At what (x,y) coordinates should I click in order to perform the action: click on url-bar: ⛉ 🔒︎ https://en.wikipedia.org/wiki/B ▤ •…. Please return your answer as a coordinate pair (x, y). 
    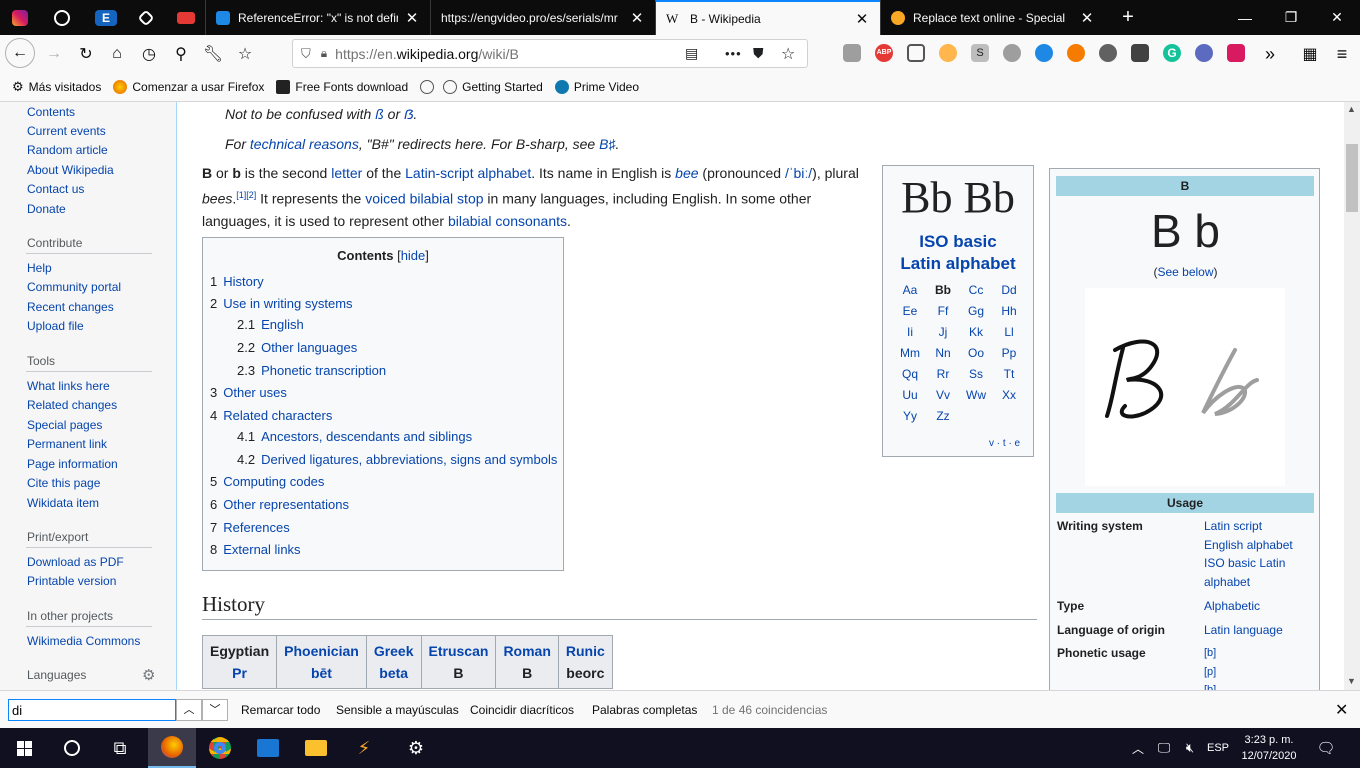
    Looking at the image, I should click on (550, 53).